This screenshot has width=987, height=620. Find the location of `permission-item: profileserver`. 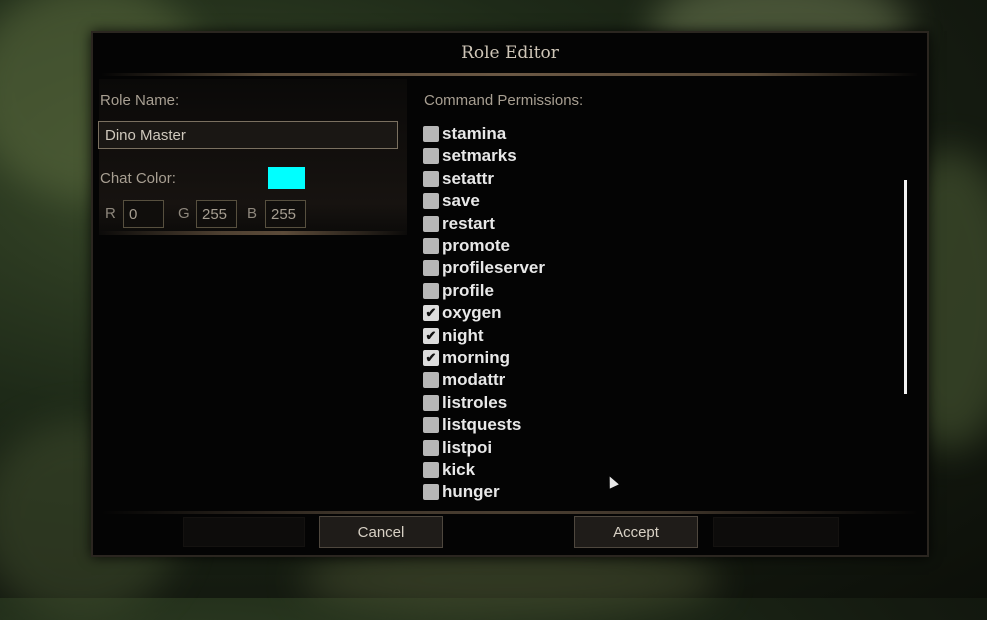

permission-item: profileserver is located at coordinates (484, 268).